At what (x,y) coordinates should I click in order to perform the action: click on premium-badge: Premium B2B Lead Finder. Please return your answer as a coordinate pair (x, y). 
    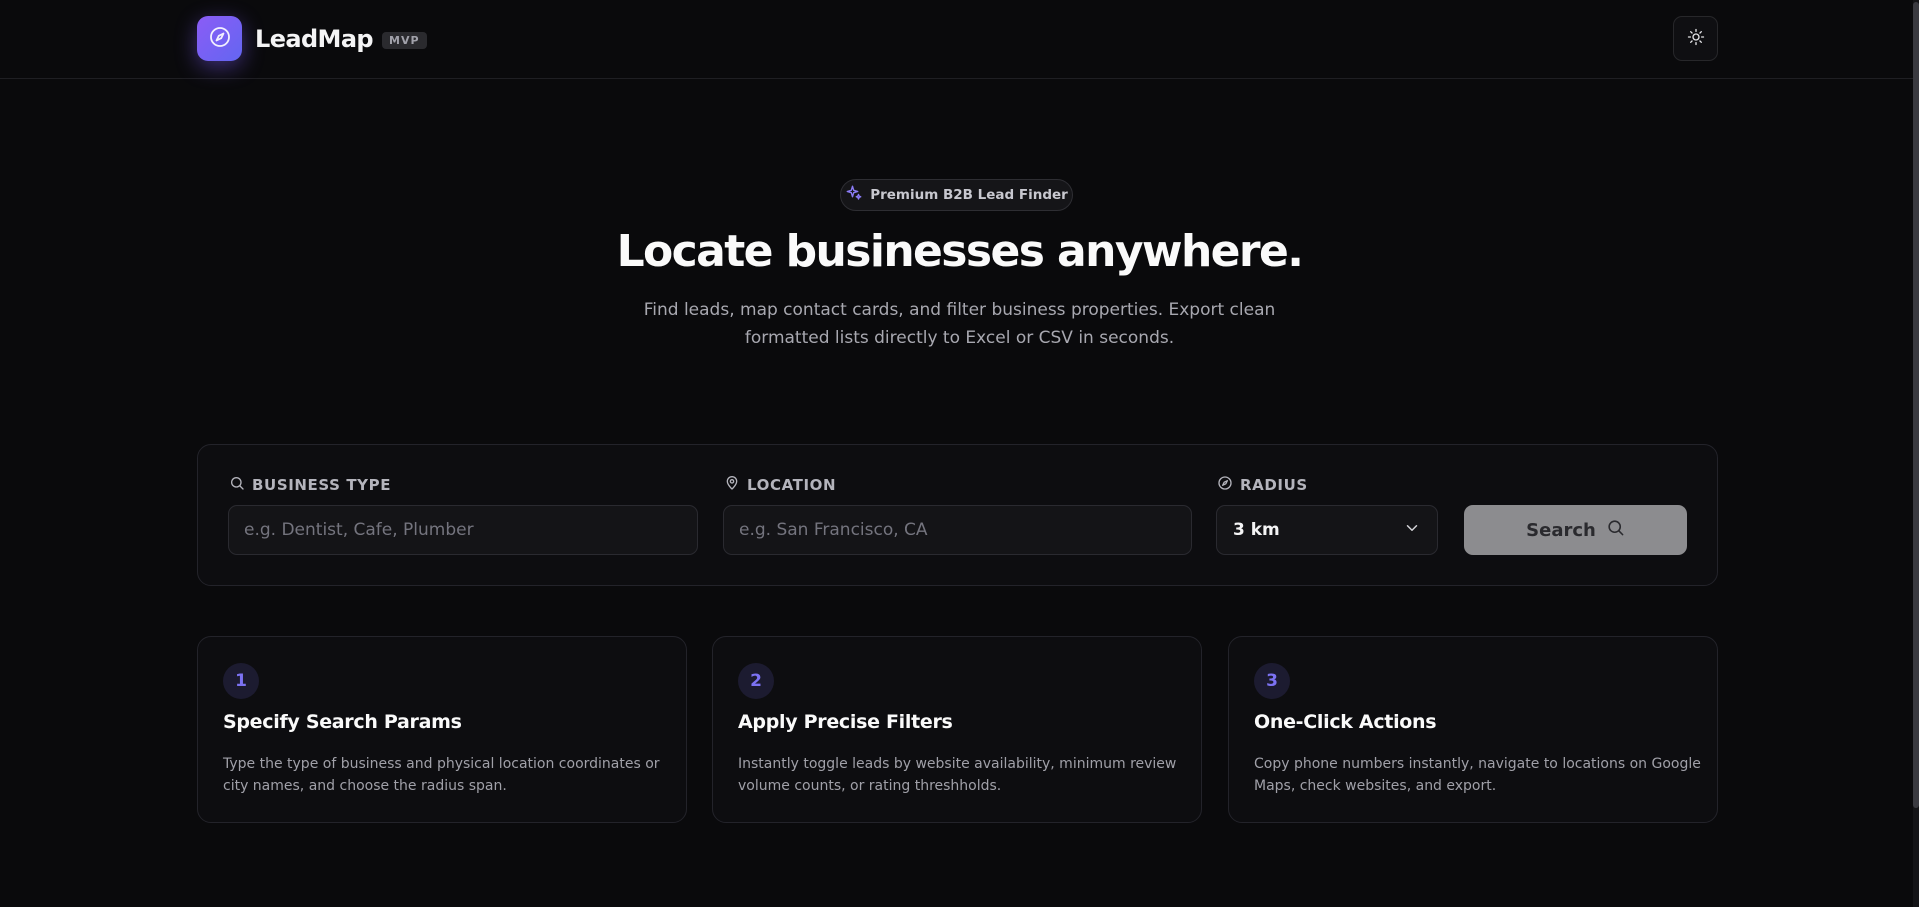
    Looking at the image, I should click on (956, 195).